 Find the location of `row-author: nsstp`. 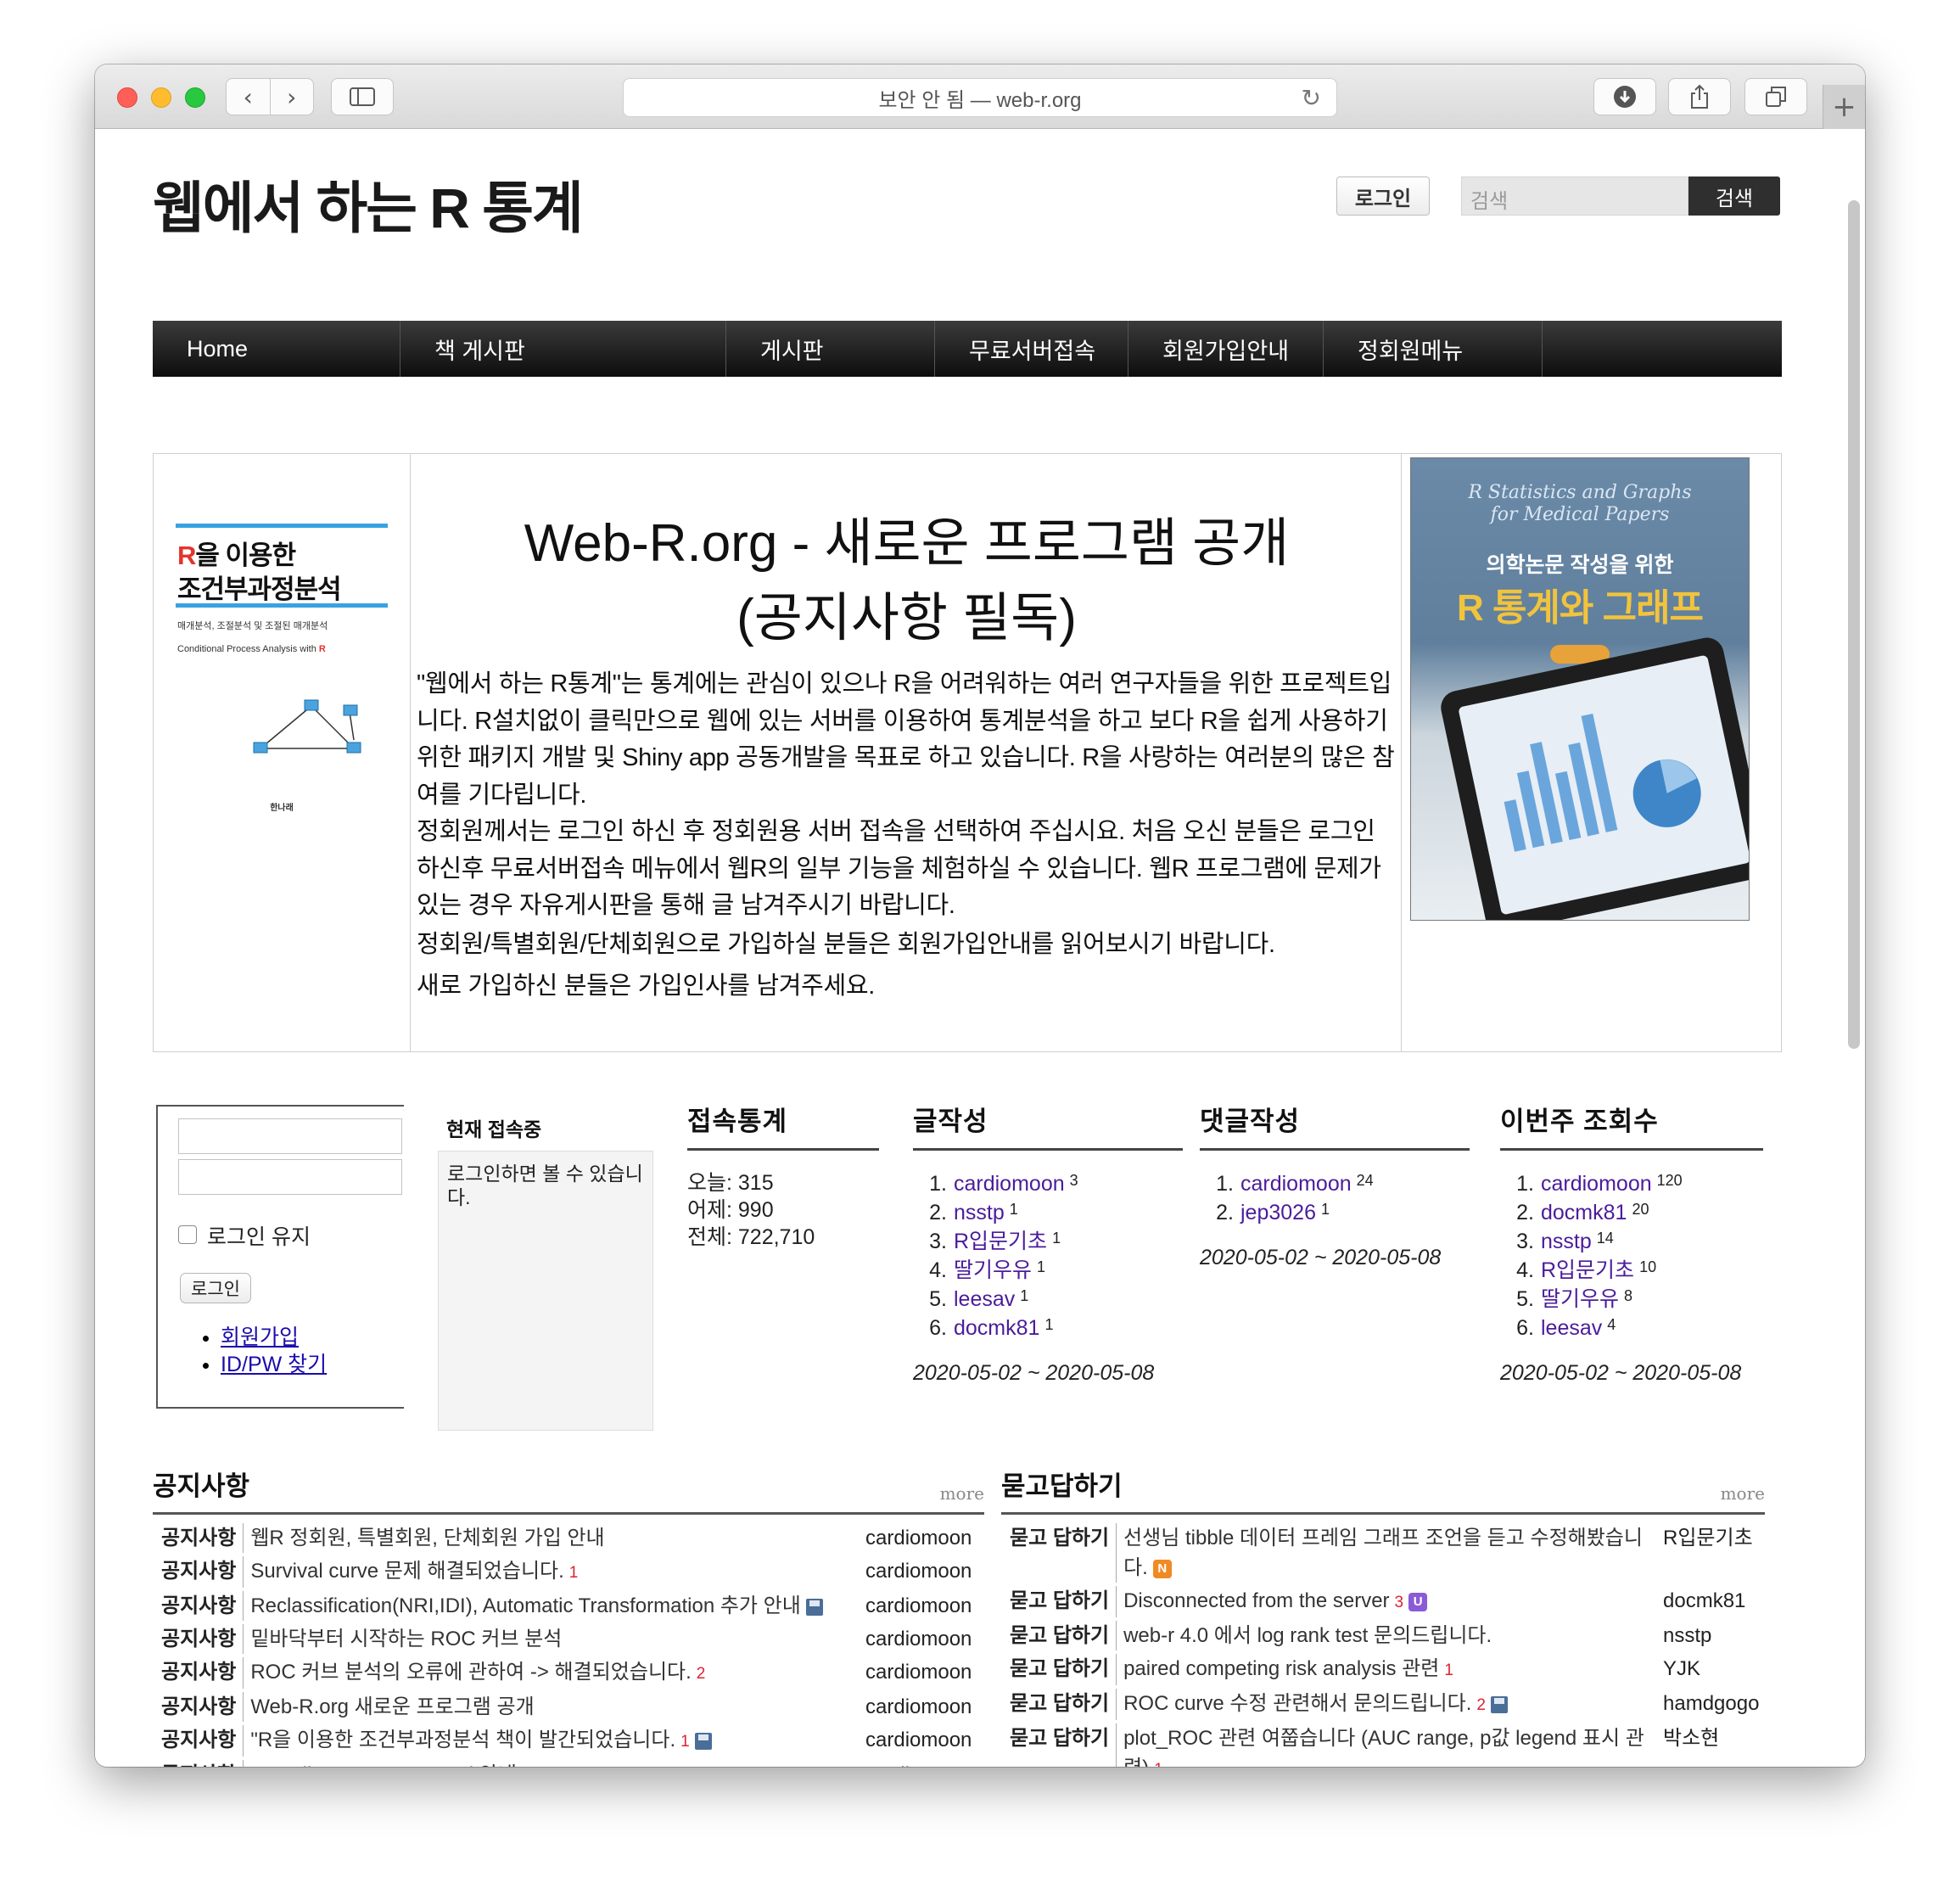

row-author: nsstp is located at coordinates (1706, 1635).